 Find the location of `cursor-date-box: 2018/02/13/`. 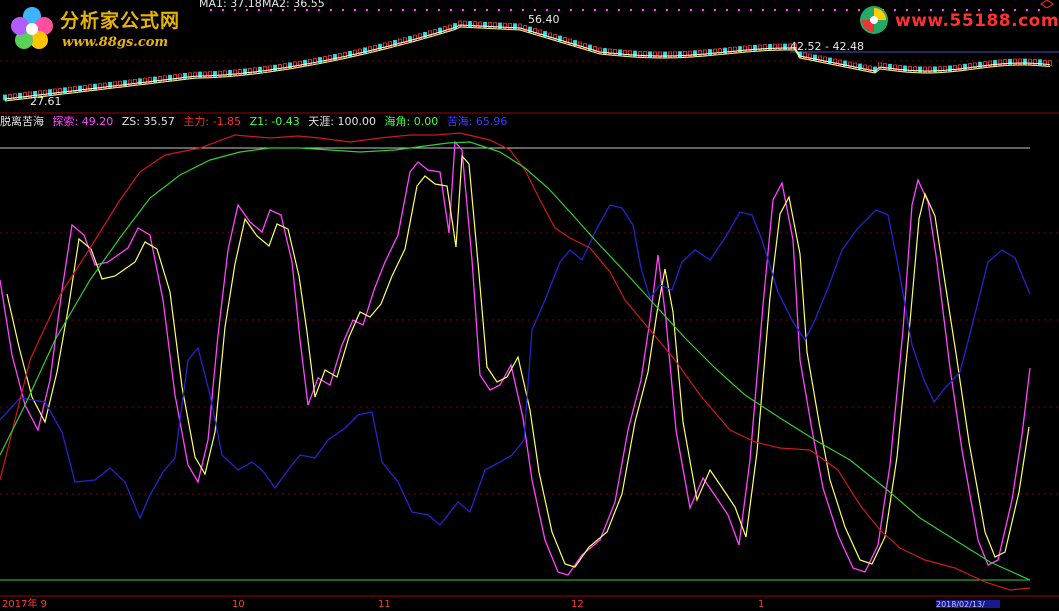

cursor-date-box: 2018/02/13/ is located at coordinates (968, 604).